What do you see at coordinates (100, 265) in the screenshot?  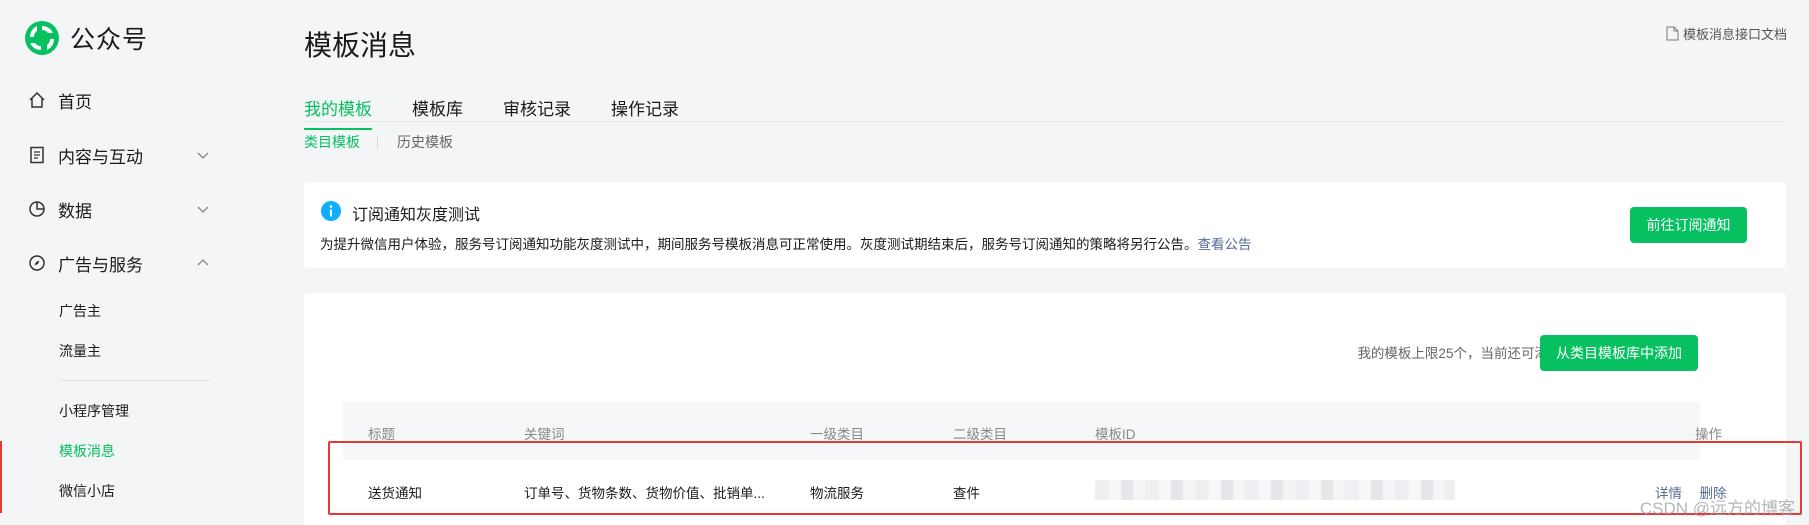 I see `sidebar-item-label: 广告与服务` at bounding box center [100, 265].